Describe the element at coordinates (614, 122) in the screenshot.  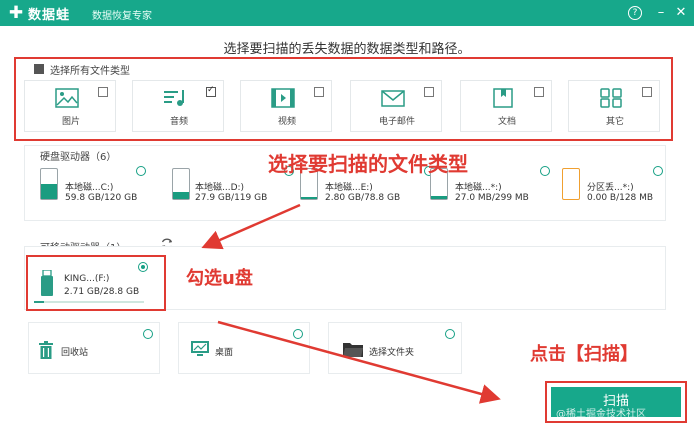
I see `file-type-label: 其它` at that location.